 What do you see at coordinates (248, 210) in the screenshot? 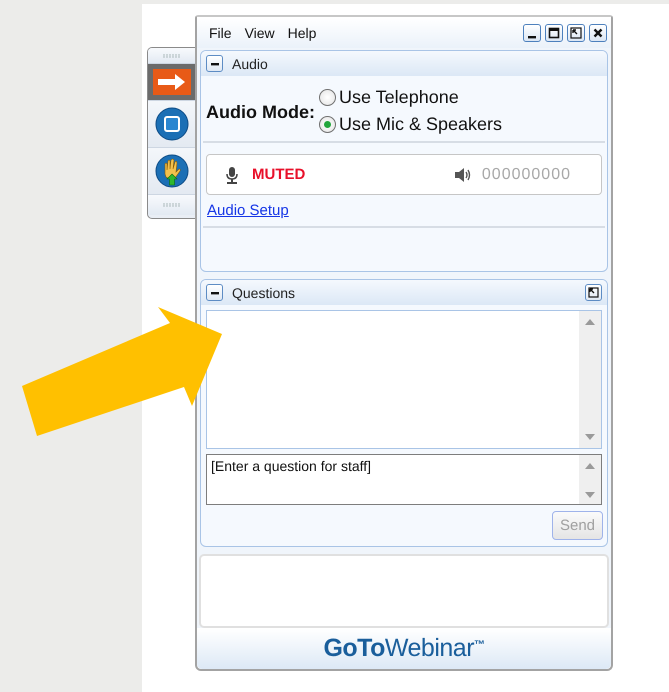
I see `audio-setup-link: Audio Setup` at bounding box center [248, 210].